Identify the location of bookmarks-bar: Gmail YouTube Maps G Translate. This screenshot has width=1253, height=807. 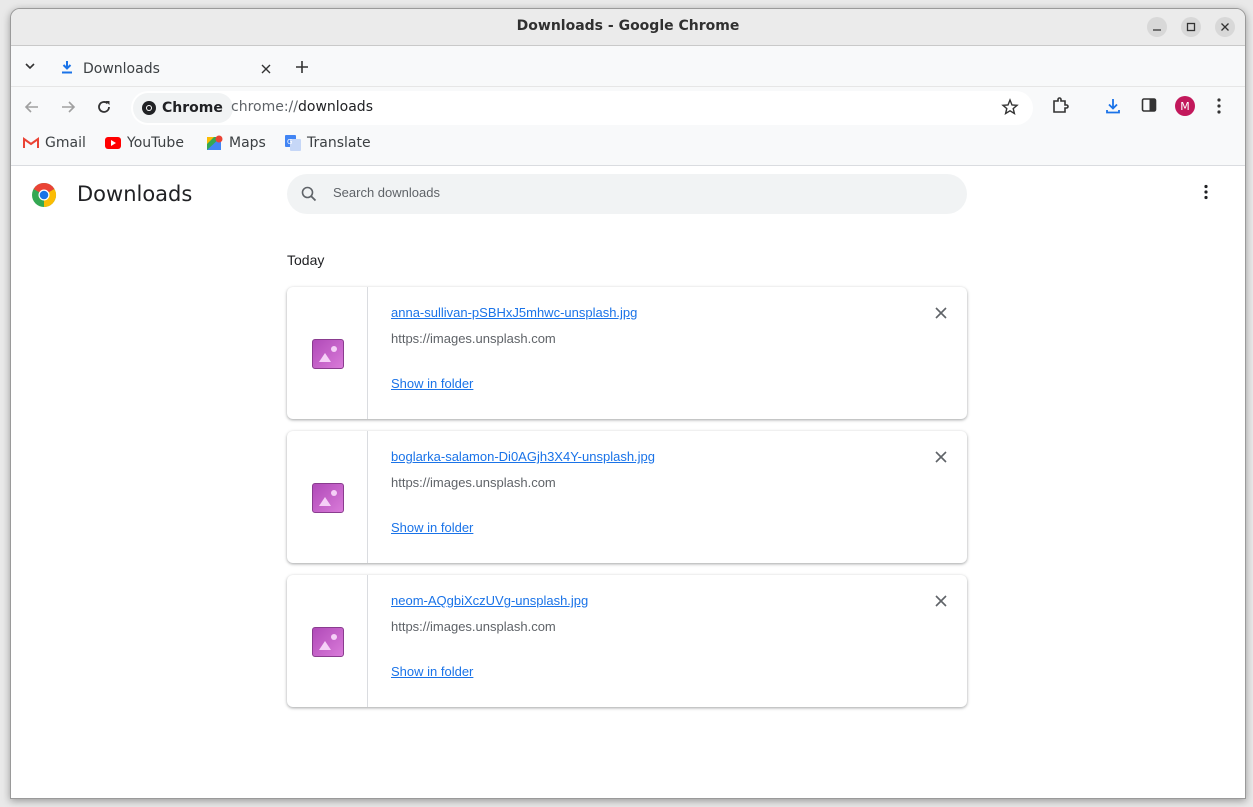
(628, 146).